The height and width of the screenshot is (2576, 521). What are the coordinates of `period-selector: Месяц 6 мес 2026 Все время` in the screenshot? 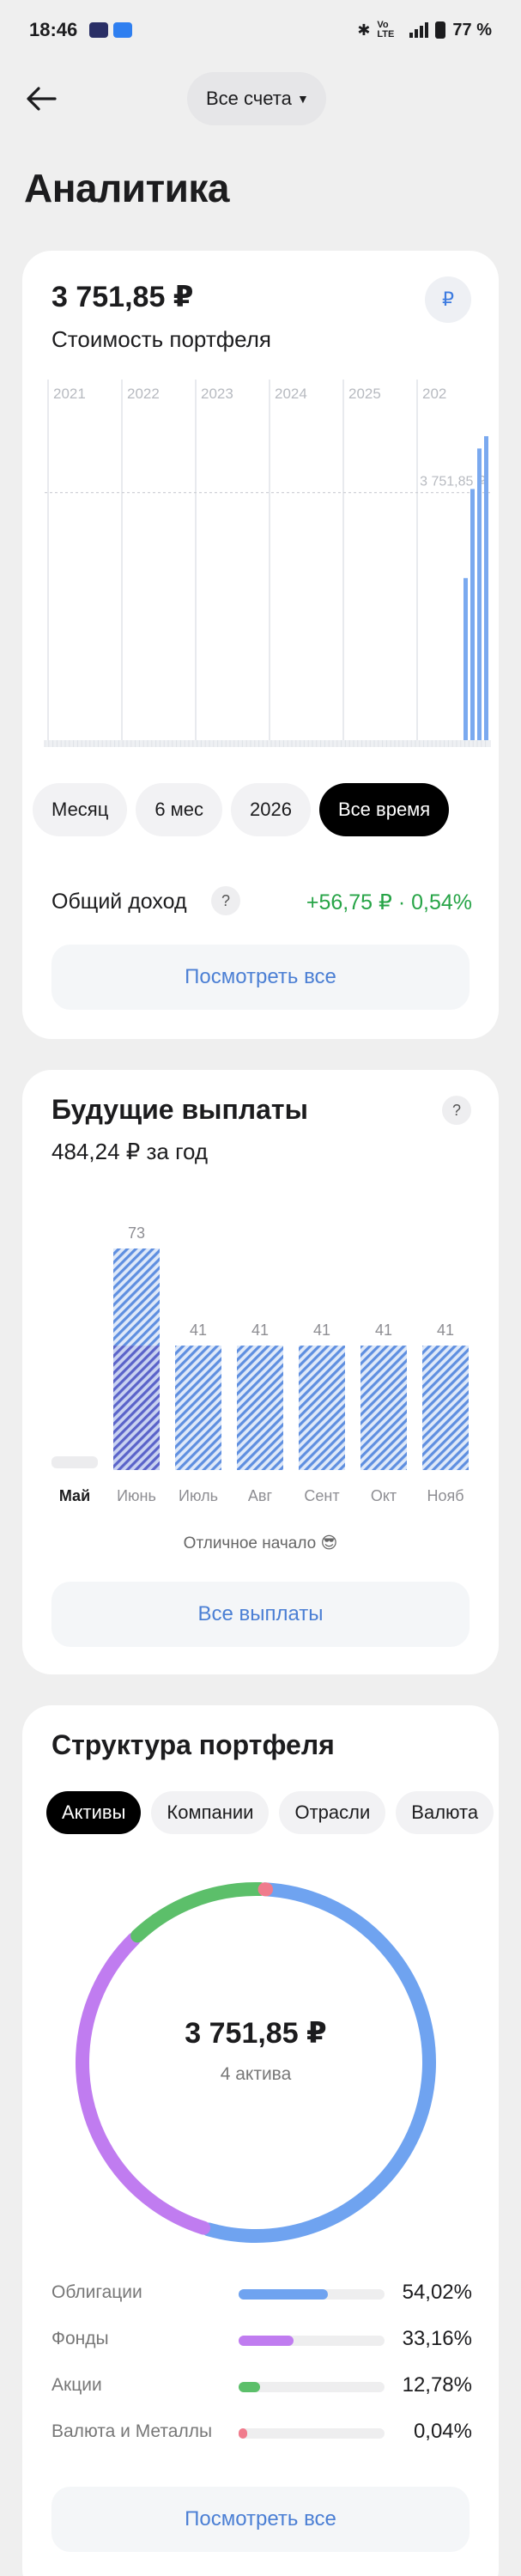 It's located at (241, 810).